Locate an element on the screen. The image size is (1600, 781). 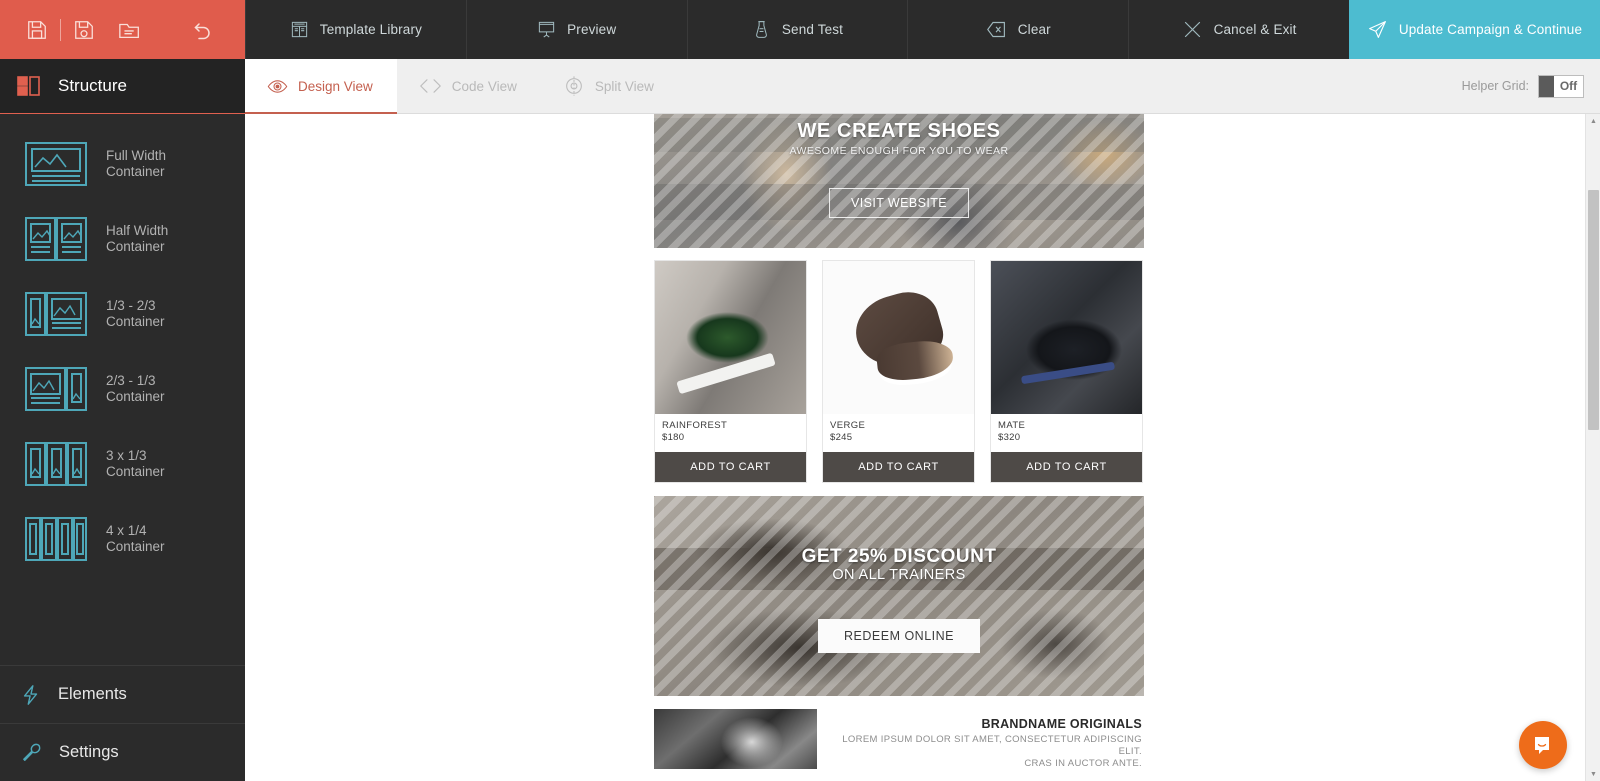
scrollbar-thumb is located at coordinates (1593, 310).